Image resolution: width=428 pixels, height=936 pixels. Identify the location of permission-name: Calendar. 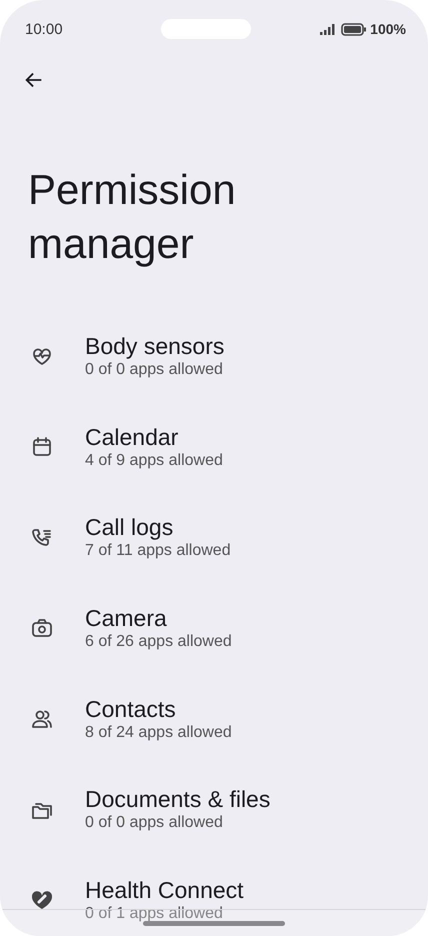
(132, 437).